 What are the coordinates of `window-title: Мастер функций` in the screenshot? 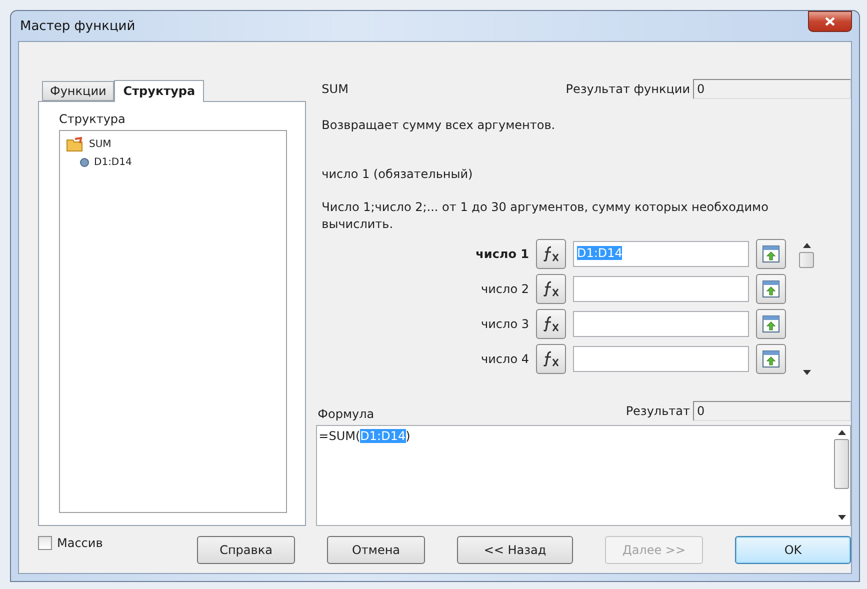 It's located at (77, 26).